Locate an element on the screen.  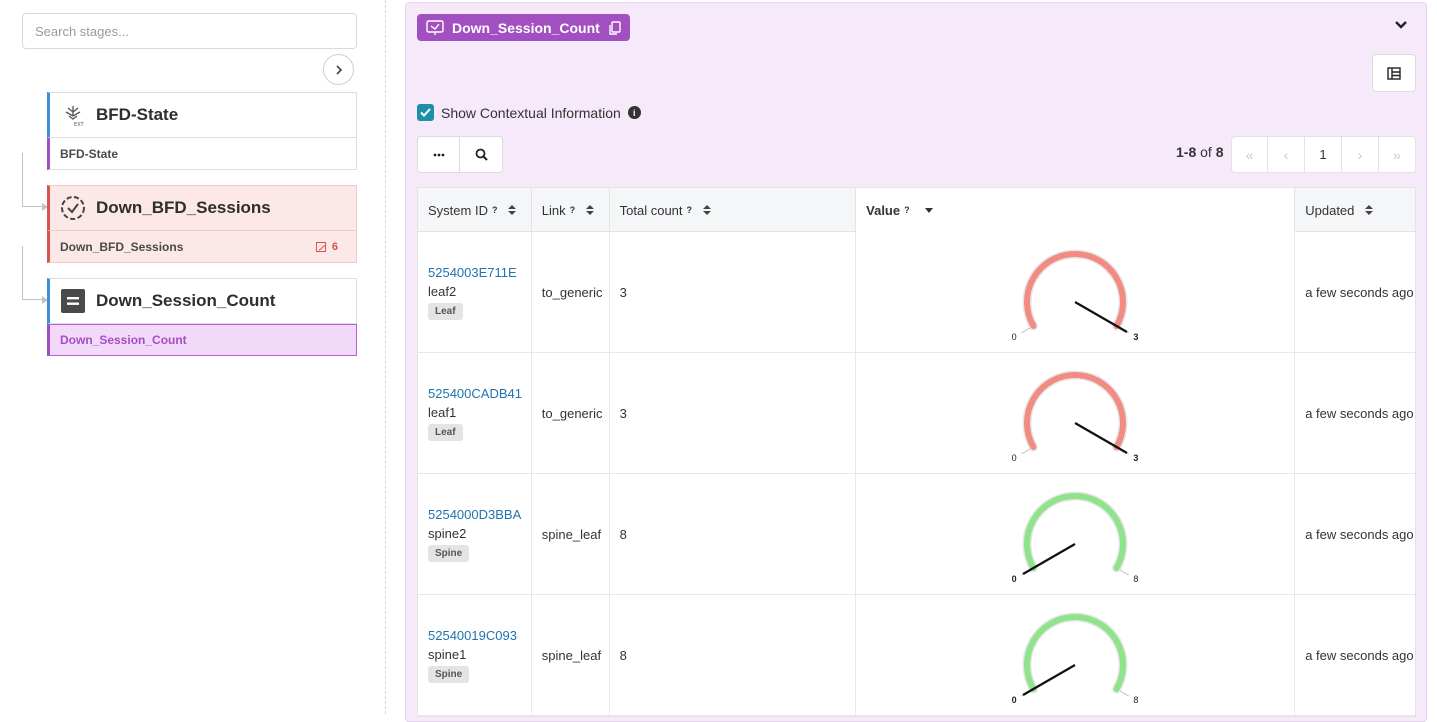
stage-header: Down_BFD_Sessions is located at coordinates (202, 208).